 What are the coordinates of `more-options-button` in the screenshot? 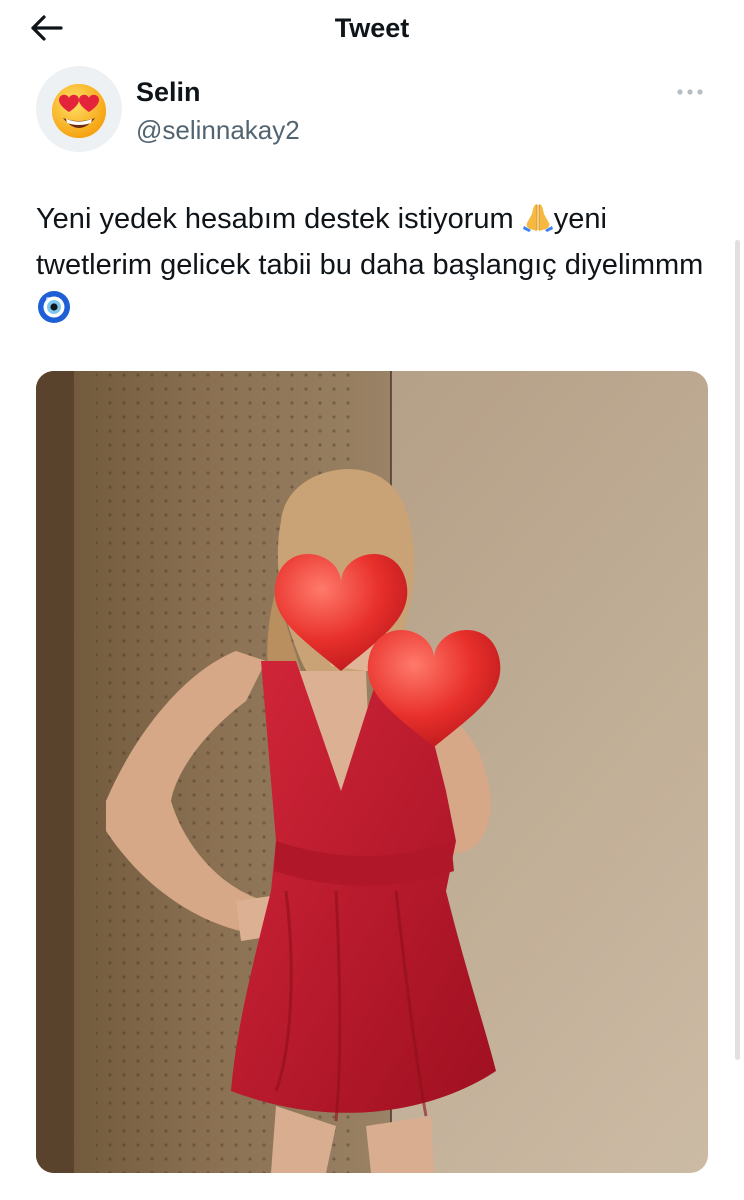 It's located at (690, 92).